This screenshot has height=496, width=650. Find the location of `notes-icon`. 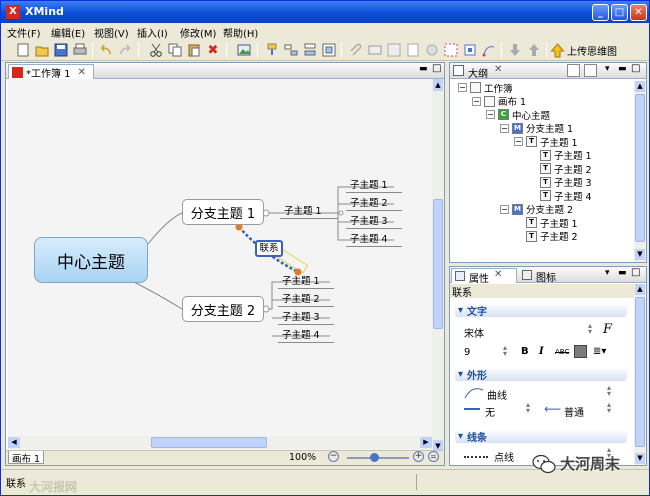

notes-icon is located at coordinates (413, 50).